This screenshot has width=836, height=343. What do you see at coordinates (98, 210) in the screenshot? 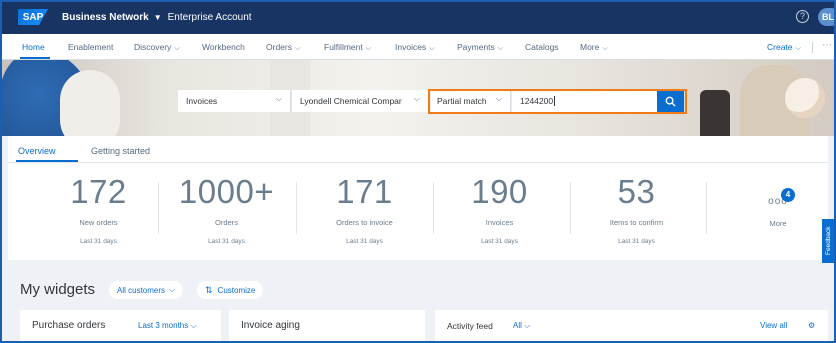
I see `kpi-new-orders: 172 New orders Last 31 days` at bounding box center [98, 210].